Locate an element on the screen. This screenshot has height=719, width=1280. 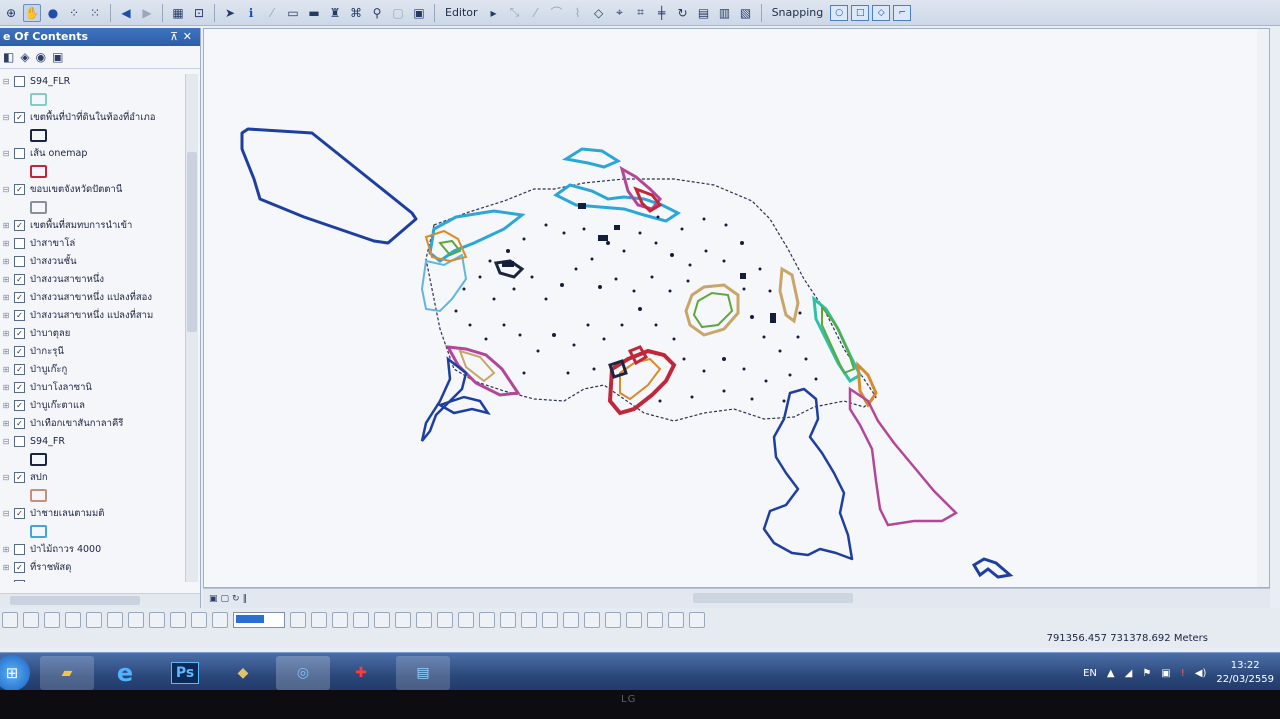
table-icon is located at coordinates (613, 620).